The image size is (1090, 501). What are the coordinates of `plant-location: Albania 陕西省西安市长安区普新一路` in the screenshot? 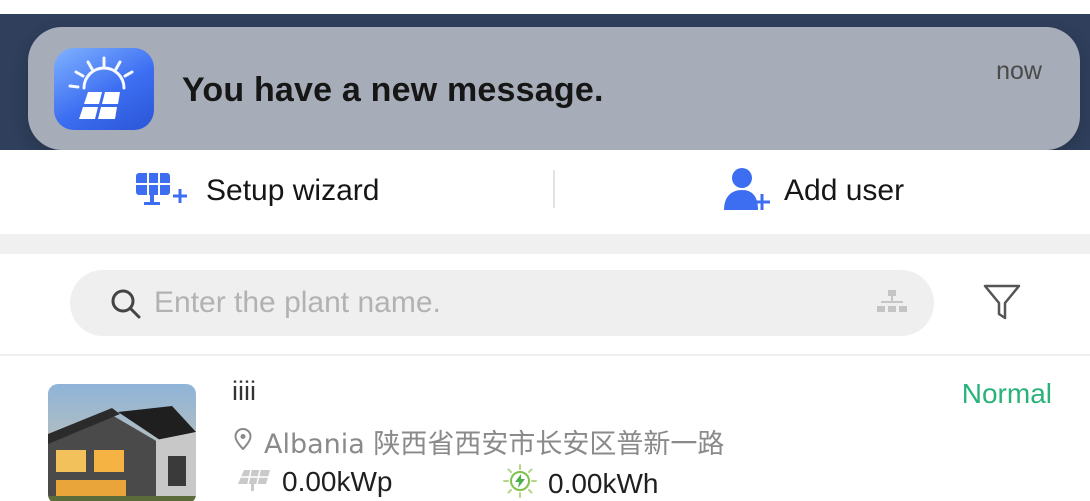 It's located at (479, 441).